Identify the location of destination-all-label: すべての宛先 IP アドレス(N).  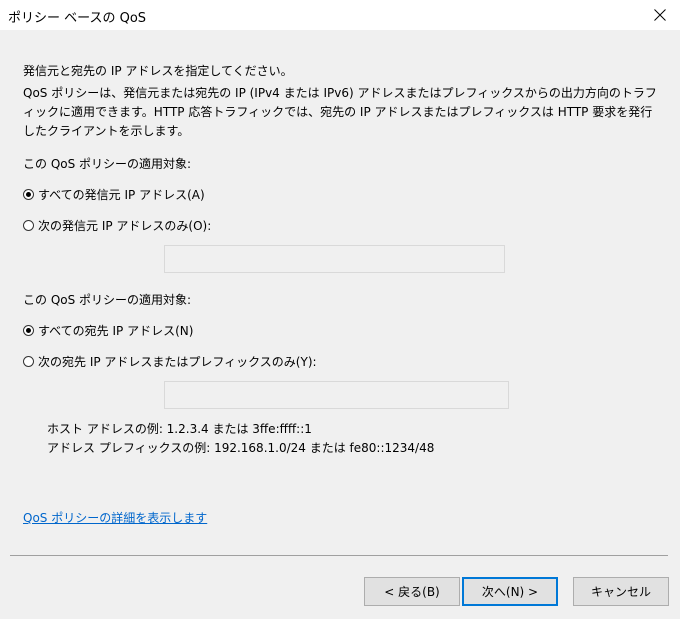
(116, 331).